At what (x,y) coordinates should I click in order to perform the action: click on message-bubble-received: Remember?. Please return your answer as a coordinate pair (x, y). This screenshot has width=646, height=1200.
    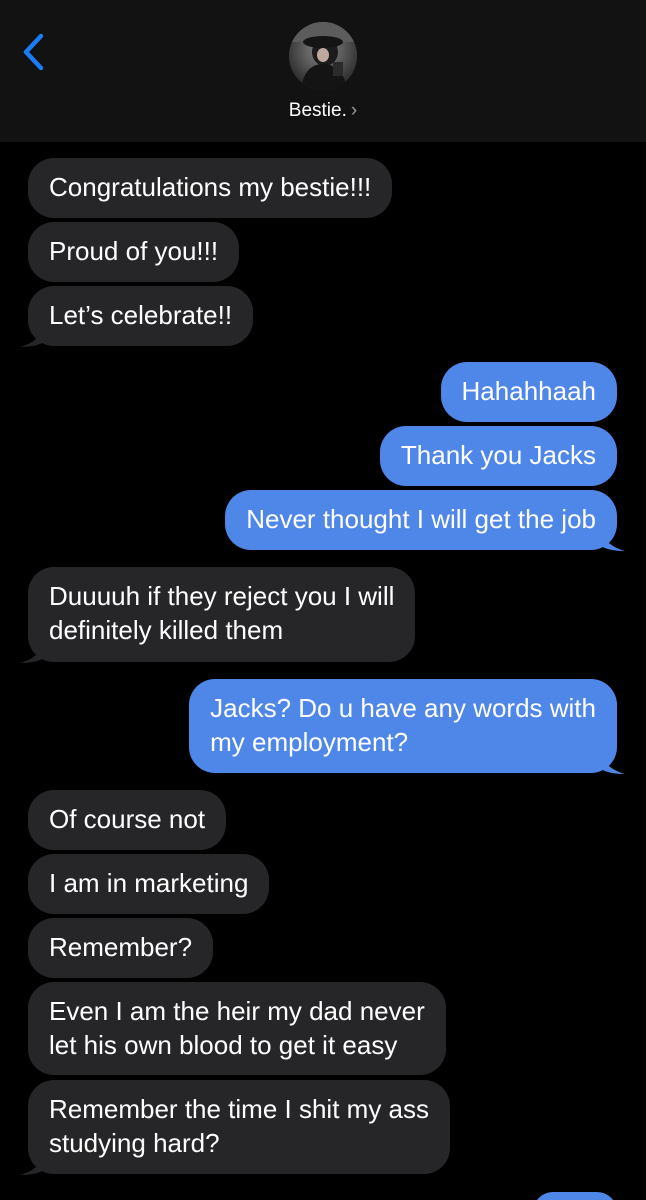
    Looking at the image, I should click on (121, 948).